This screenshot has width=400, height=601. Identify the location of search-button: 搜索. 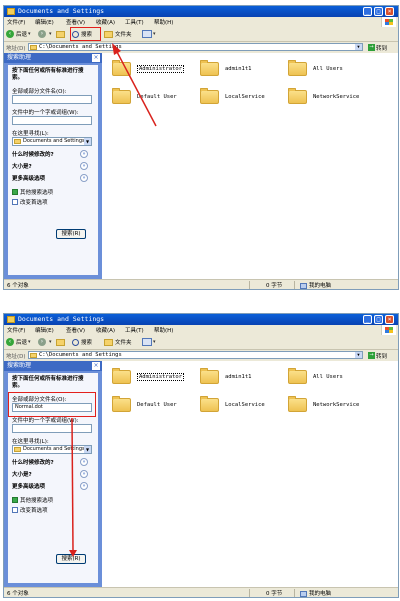
(82, 342).